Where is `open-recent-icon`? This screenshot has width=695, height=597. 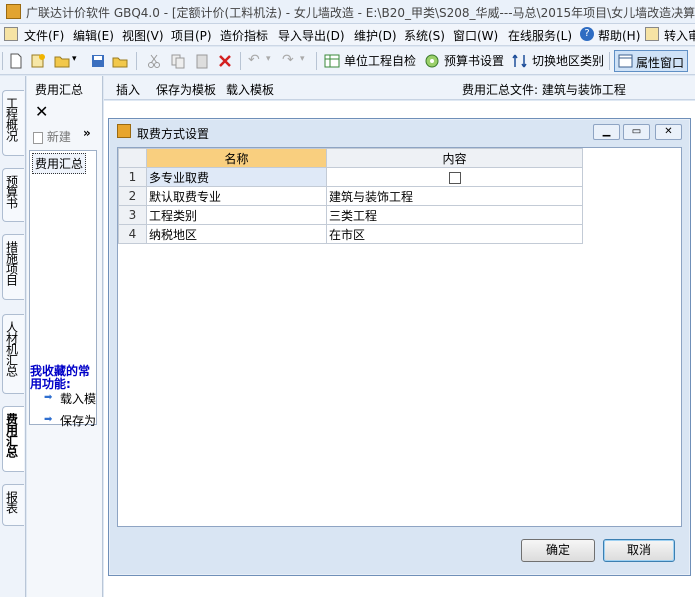 open-recent-icon is located at coordinates (120, 61).